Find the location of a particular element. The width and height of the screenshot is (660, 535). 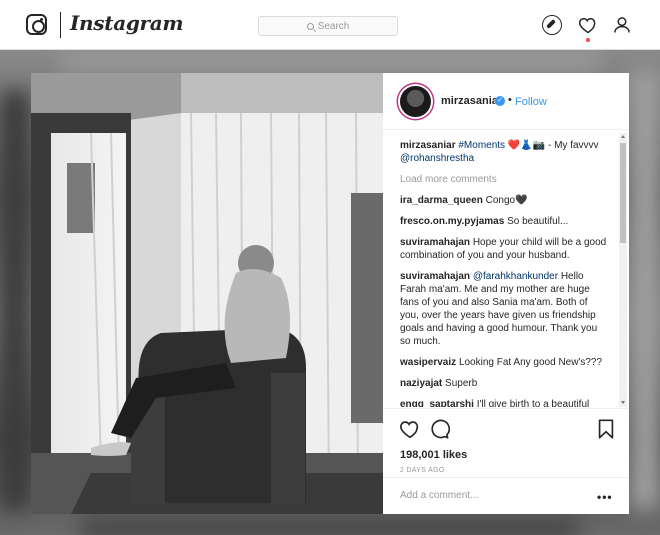

person-icon is located at coordinates (622, 25).